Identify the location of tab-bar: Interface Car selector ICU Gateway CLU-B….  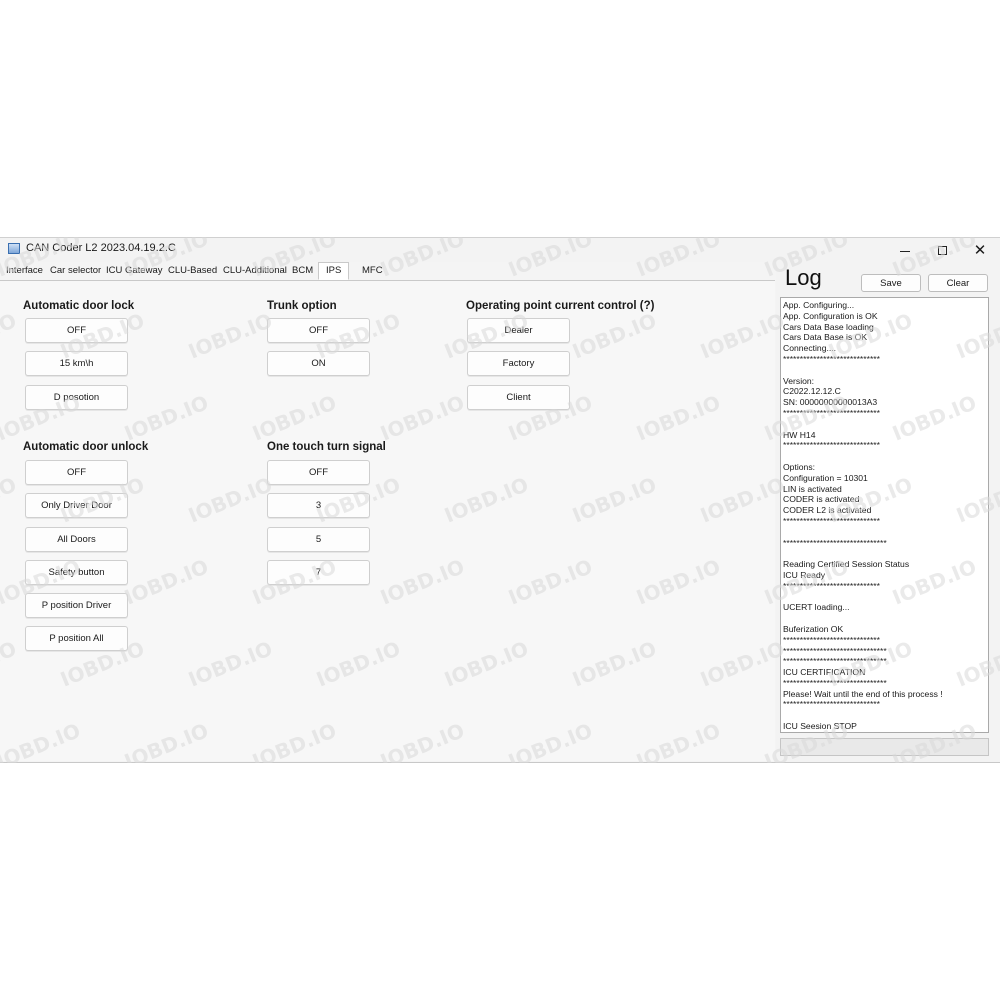
(387, 271).